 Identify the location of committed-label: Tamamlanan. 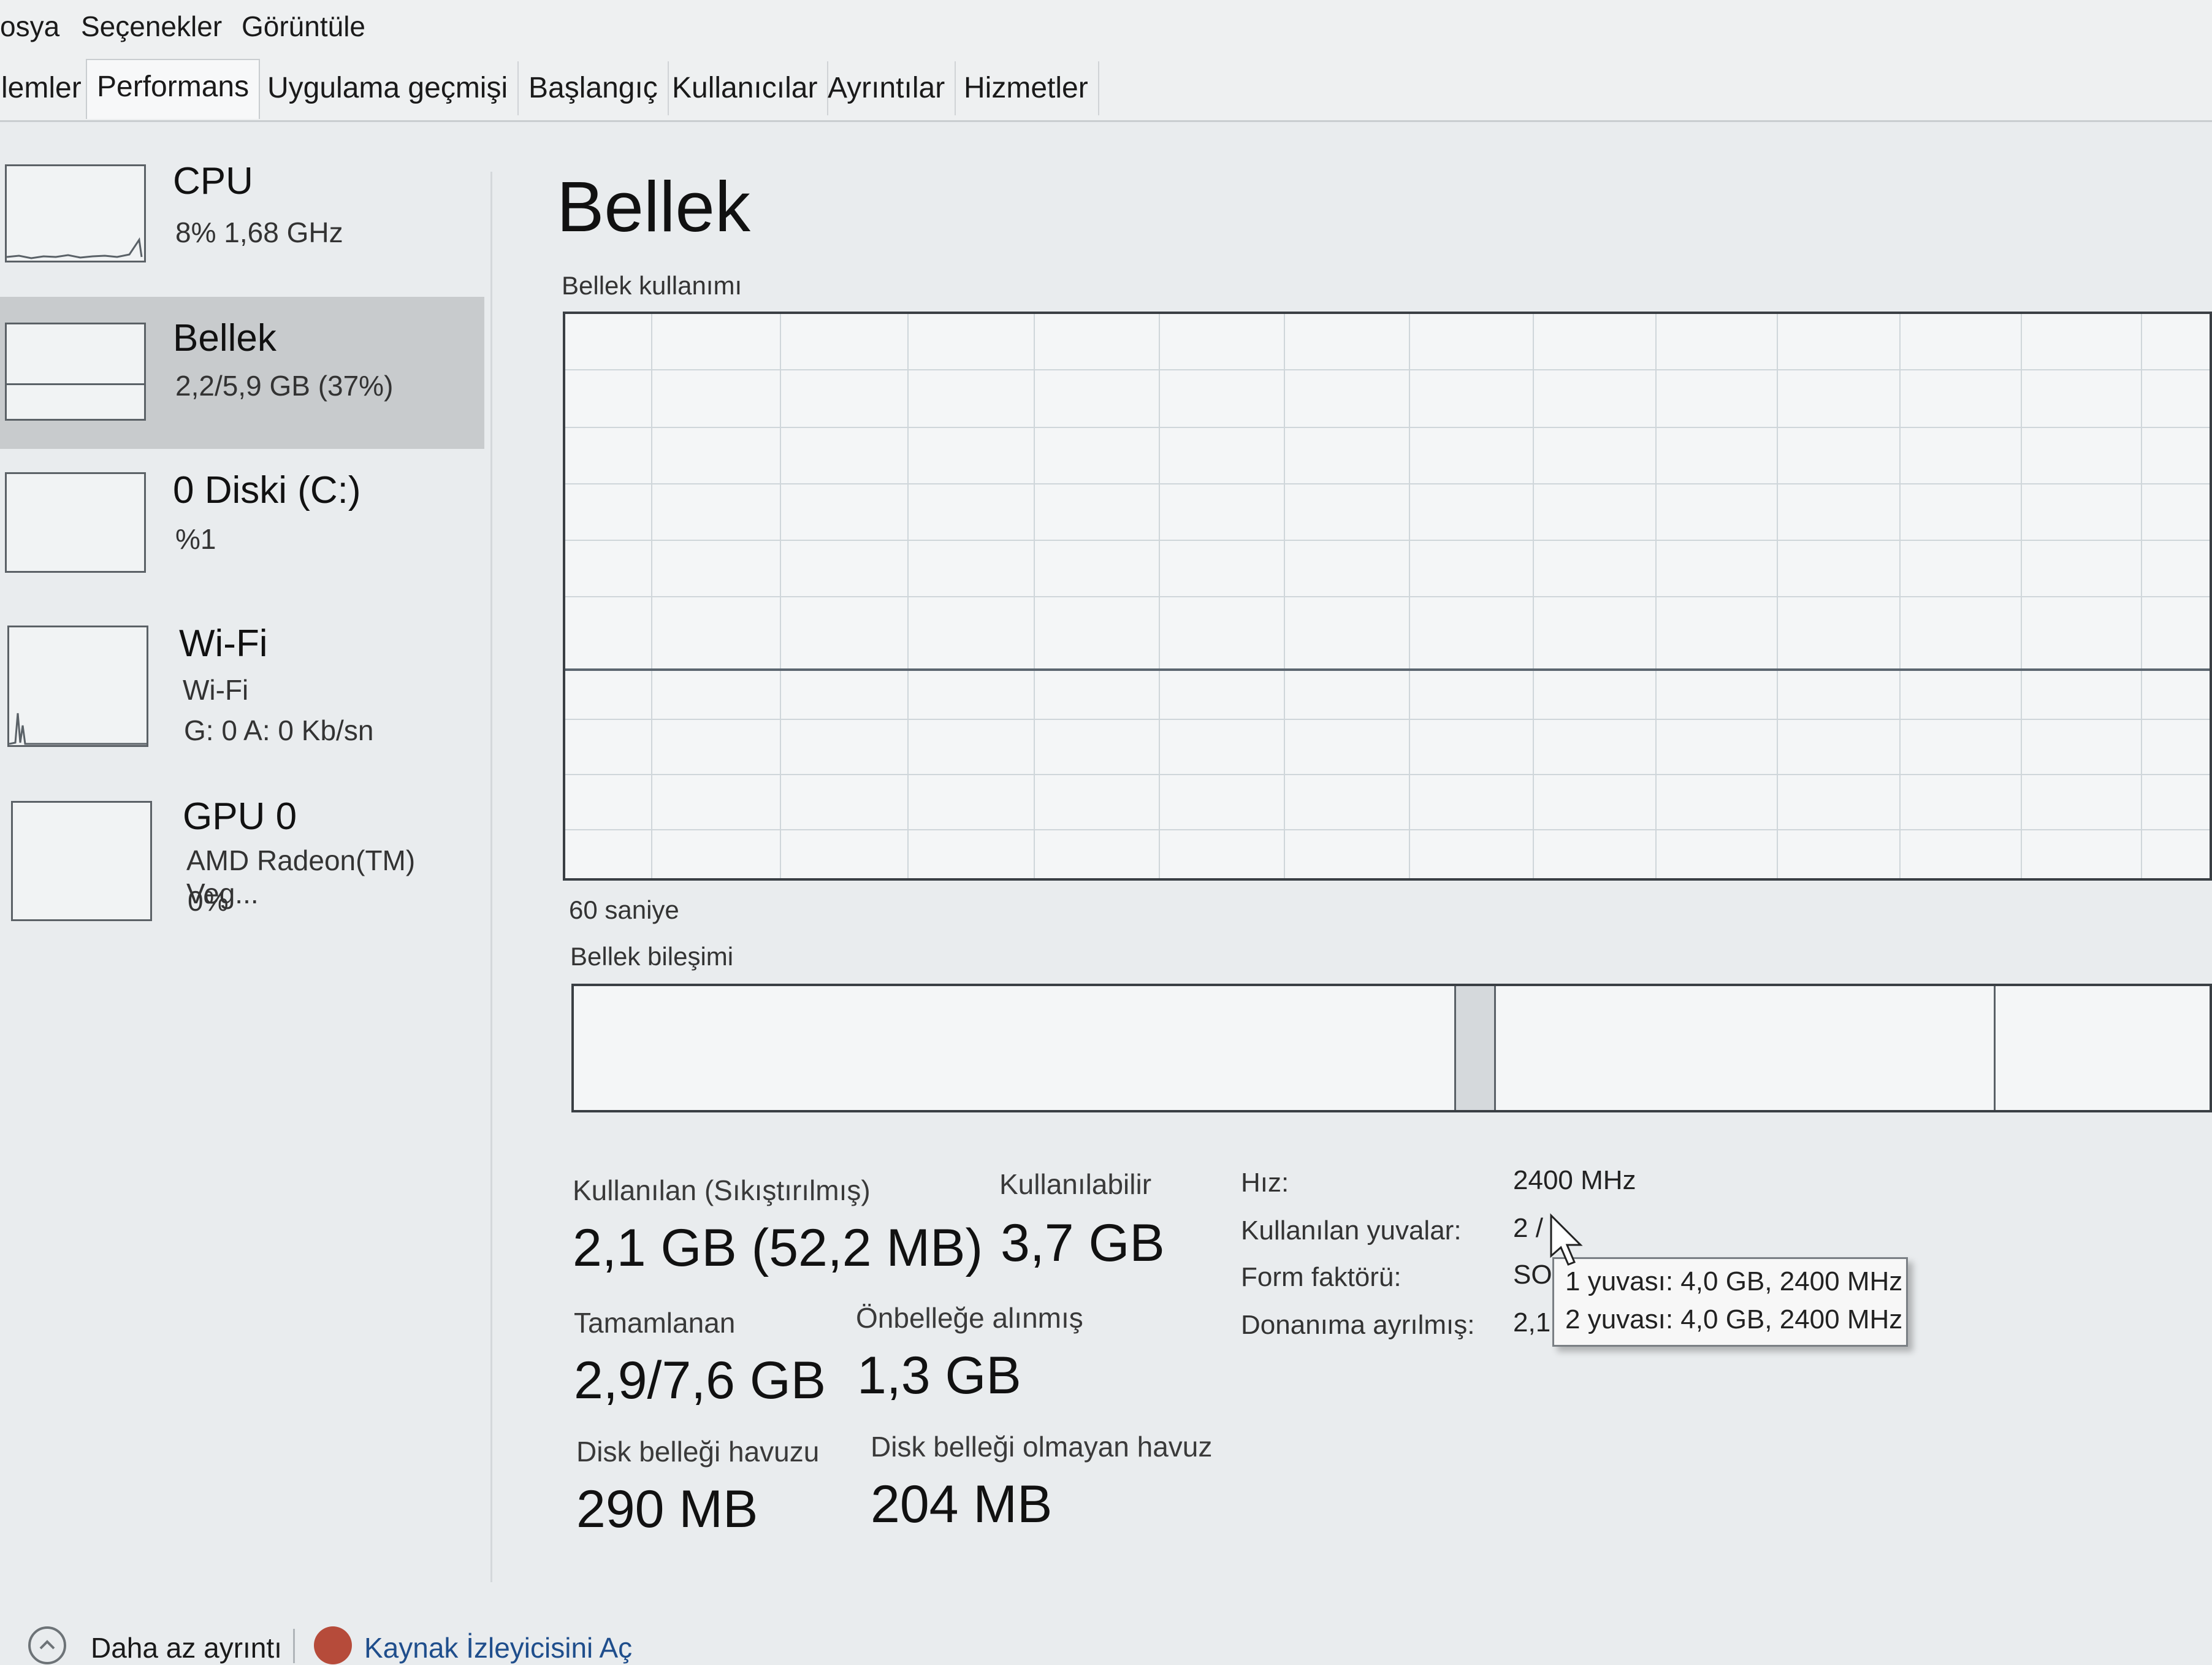
(655, 1323).